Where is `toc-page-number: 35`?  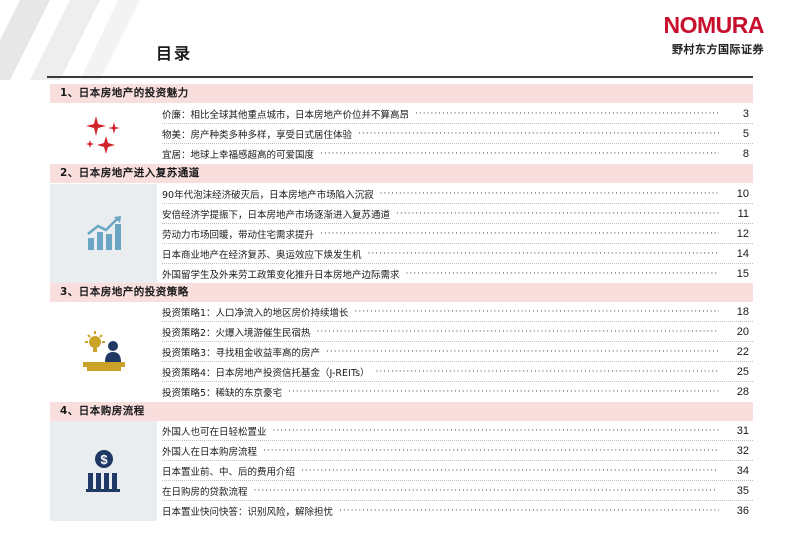
toc-page-number: 35 is located at coordinates (742, 490).